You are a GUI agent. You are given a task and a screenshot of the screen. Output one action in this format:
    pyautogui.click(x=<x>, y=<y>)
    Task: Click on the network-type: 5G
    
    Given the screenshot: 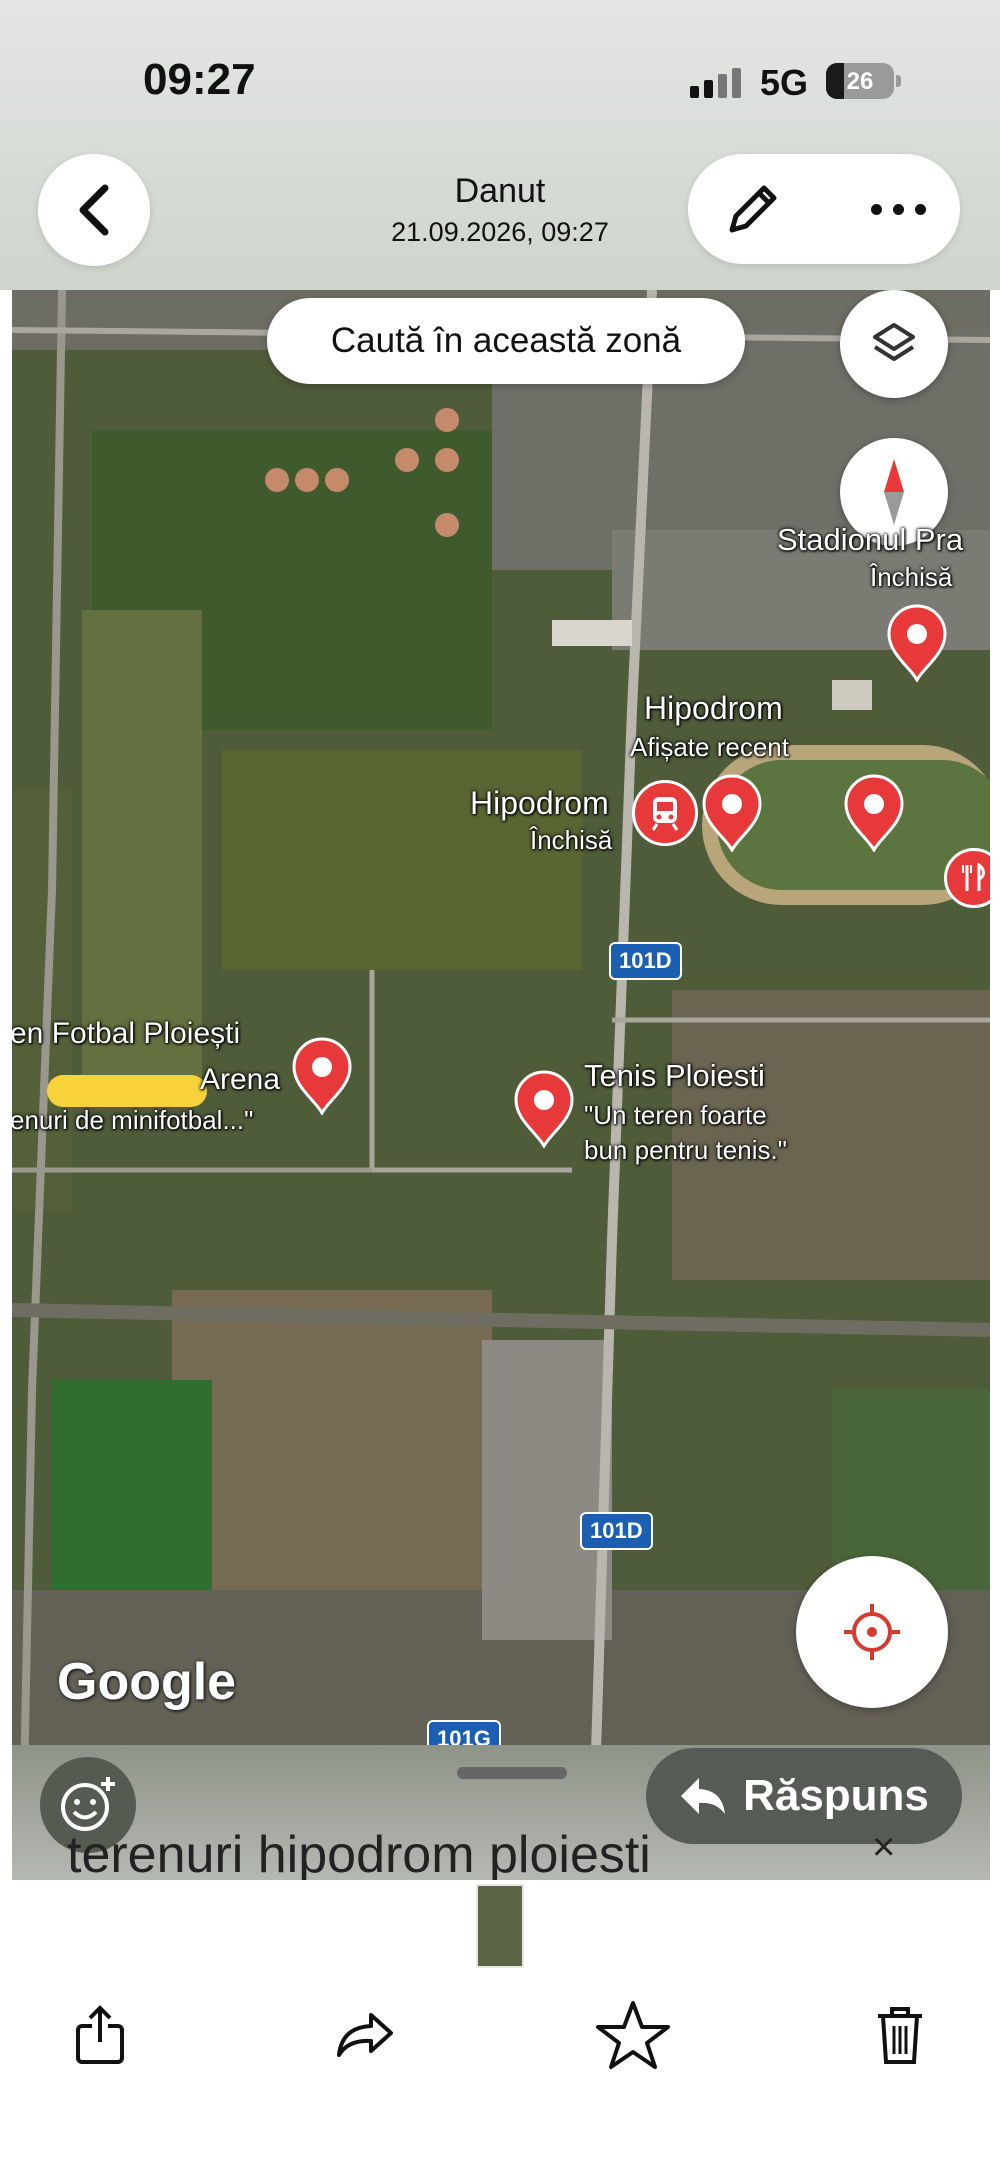 What is the action you would take?
    pyautogui.click(x=784, y=82)
    